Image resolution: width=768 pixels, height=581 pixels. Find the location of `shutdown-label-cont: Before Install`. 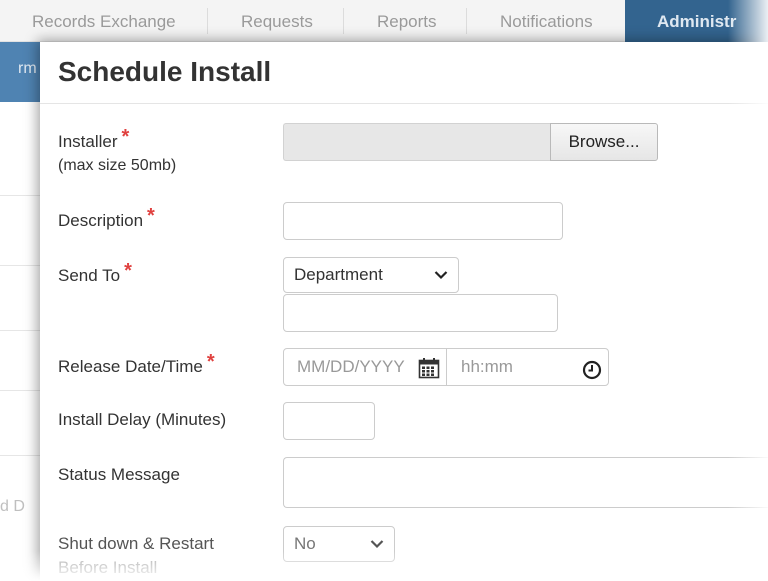

shutdown-label-cont: Before Install is located at coordinates (108, 567).